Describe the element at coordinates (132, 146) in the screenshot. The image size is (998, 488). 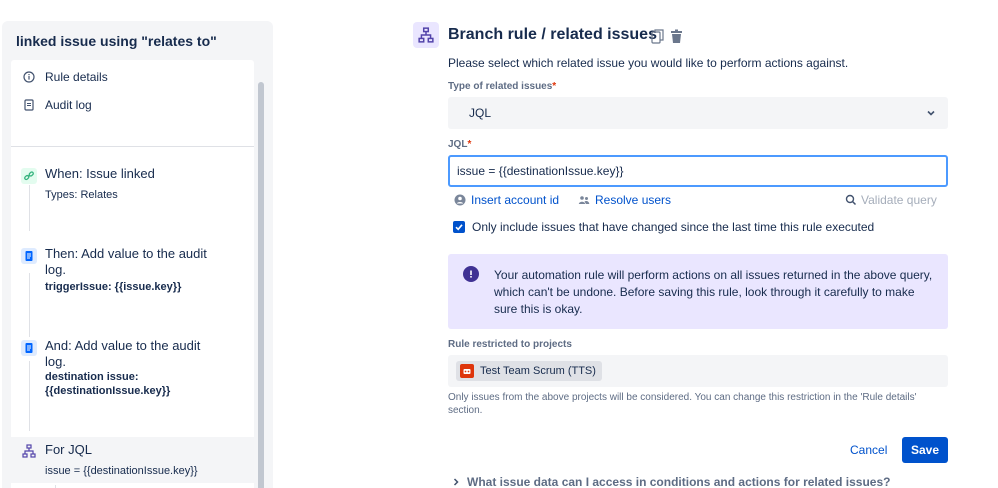
I see `sidebar-divider` at that location.